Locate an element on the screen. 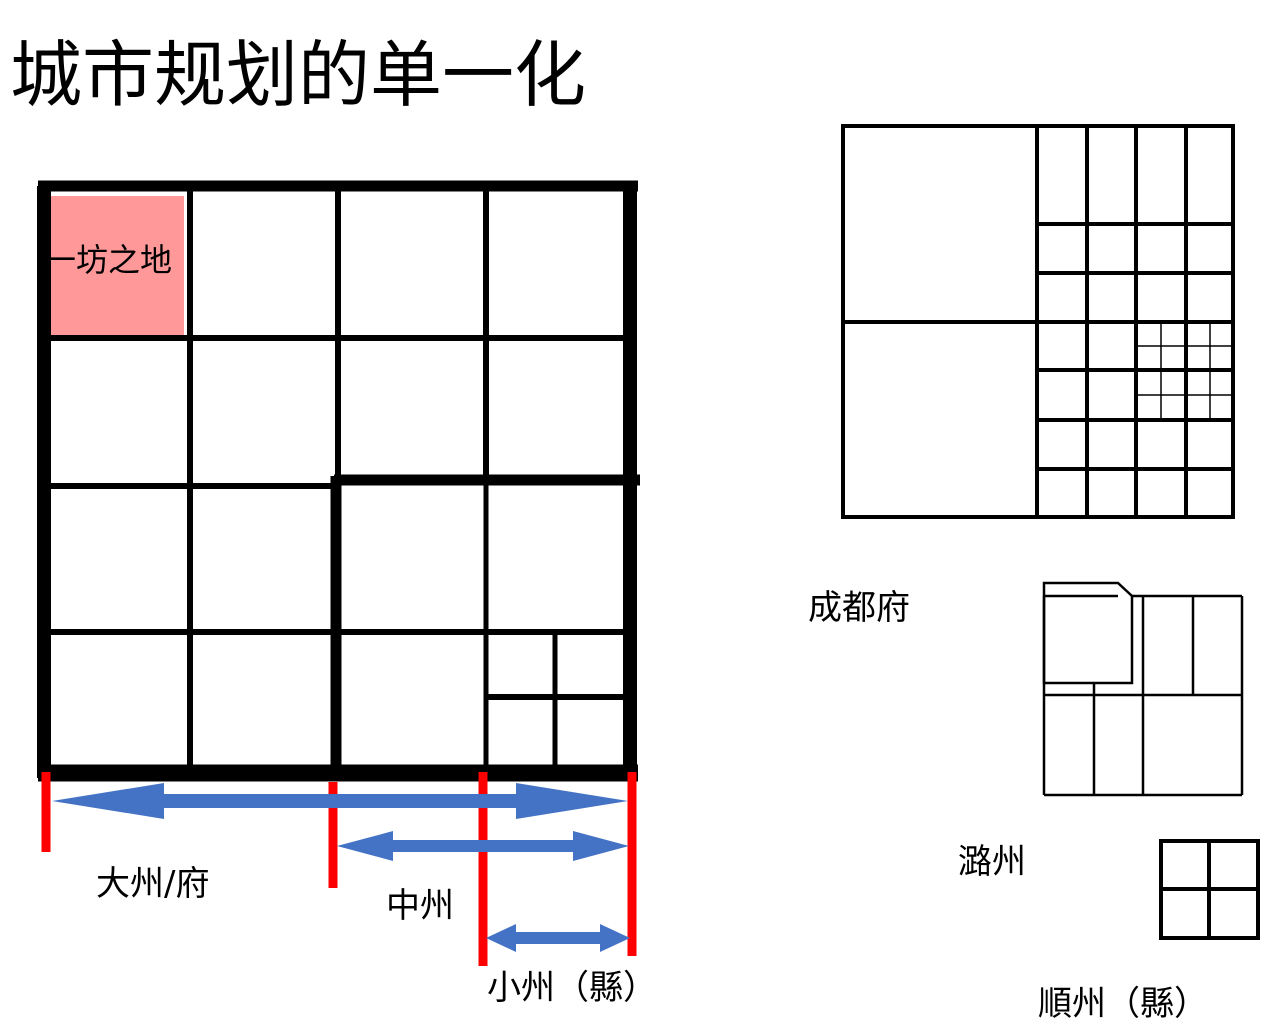 The width and height of the screenshot is (1280, 1036). luzhou-plan is located at coordinates (1143, 689).